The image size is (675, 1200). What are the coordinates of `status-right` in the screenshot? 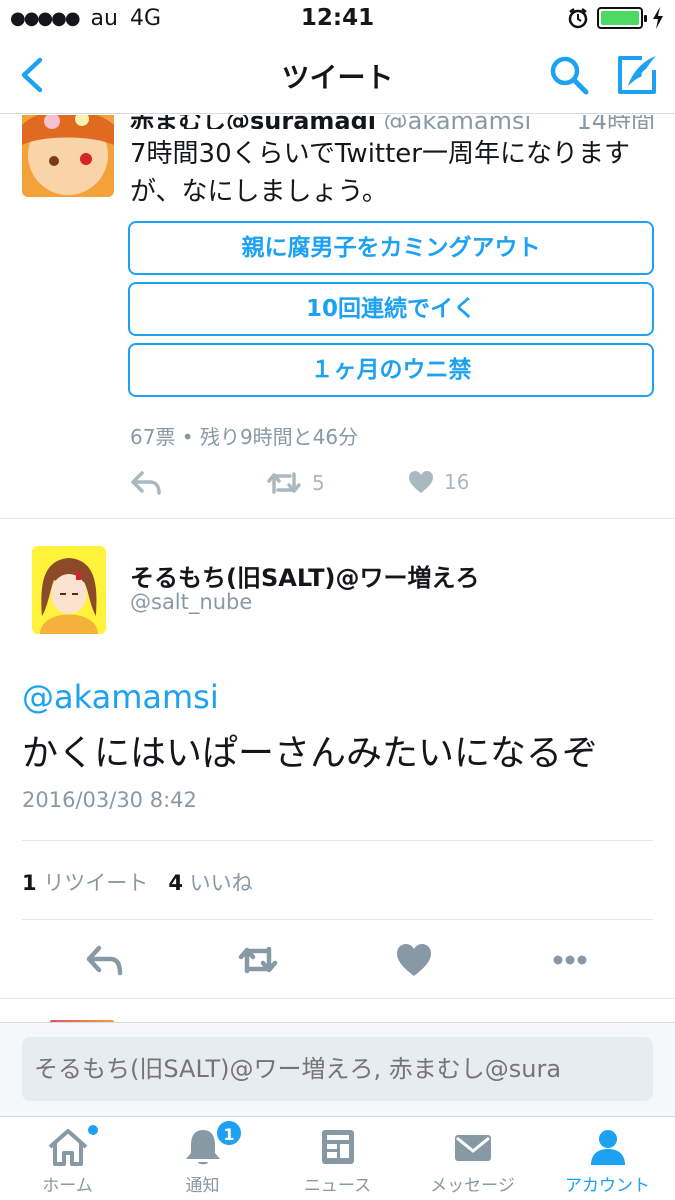 It's located at (616, 18).